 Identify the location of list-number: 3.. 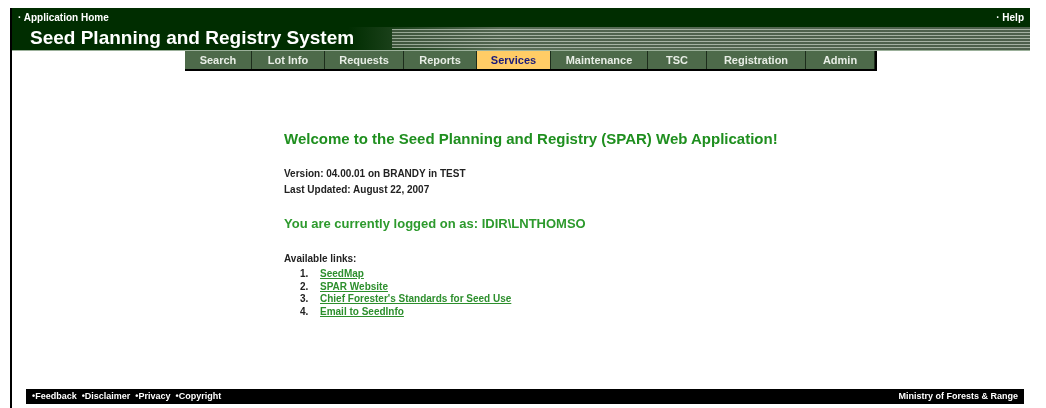
(305, 299).